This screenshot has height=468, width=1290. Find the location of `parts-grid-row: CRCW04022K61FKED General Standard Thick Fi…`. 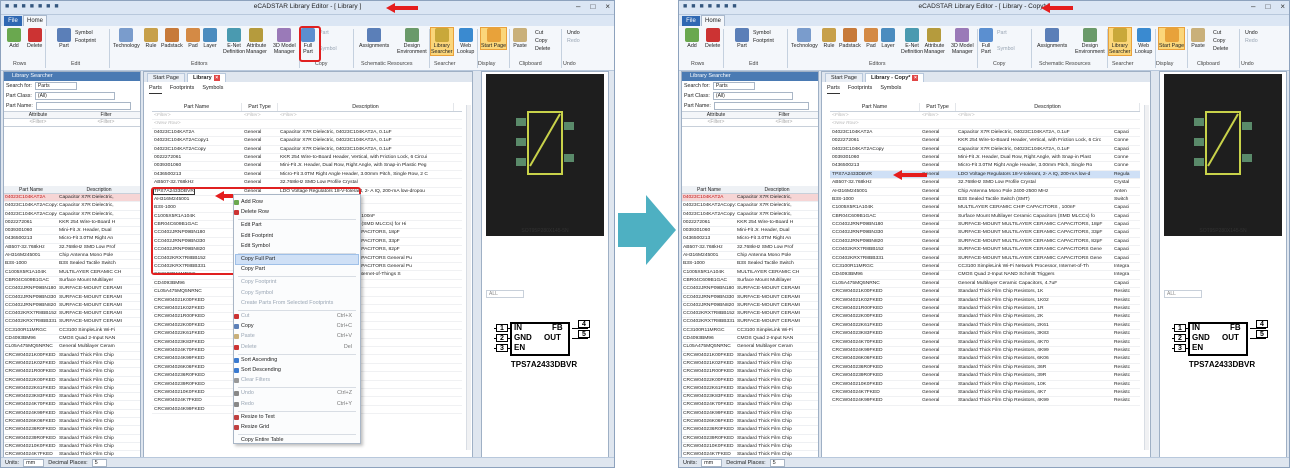

parts-grid-row: CRCW04022K61FKED General Standard Thick Fi… is located at coordinates (985, 326).